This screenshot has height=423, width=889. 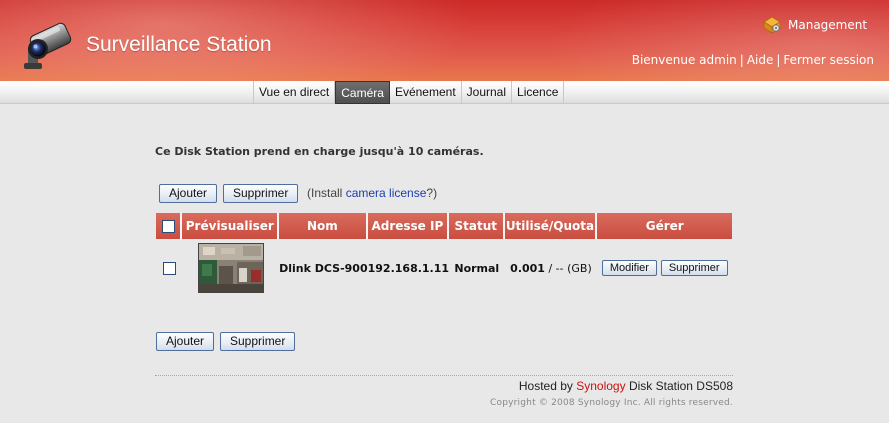 I want to click on camera-usage-cell: 0.001 / -- (GB), so click(x=551, y=268).